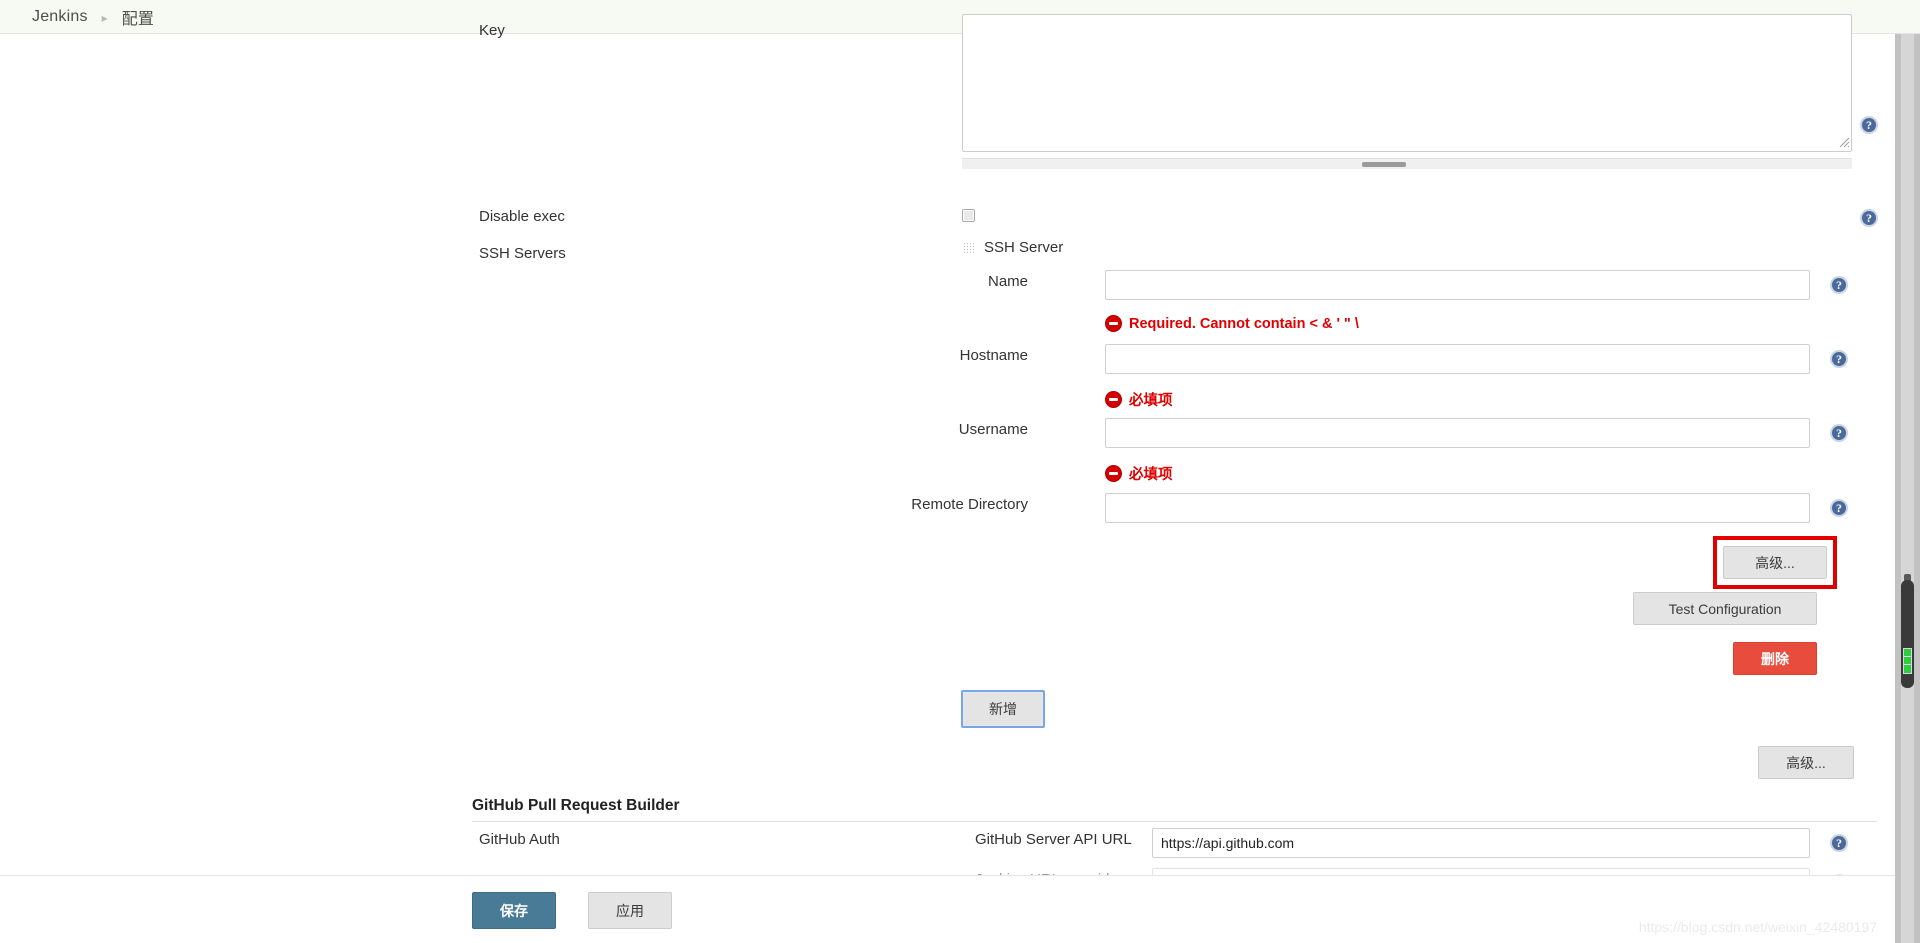 The image size is (1920, 943). What do you see at coordinates (969, 504) in the screenshot?
I see `ssh-remote-directory-label: Remote Directory` at bounding box center [969, 504].